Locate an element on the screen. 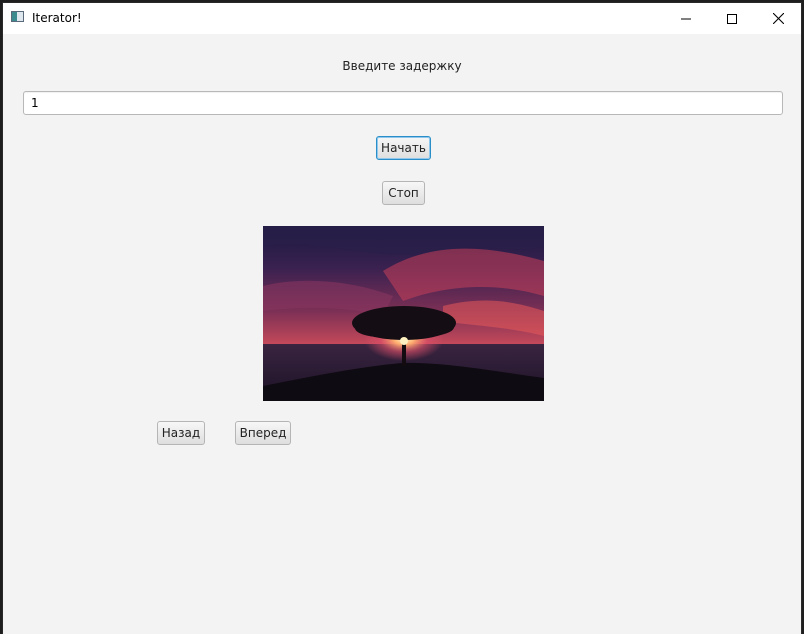 The image size is (804, 634). close-button is located at coordinates (778, 18).